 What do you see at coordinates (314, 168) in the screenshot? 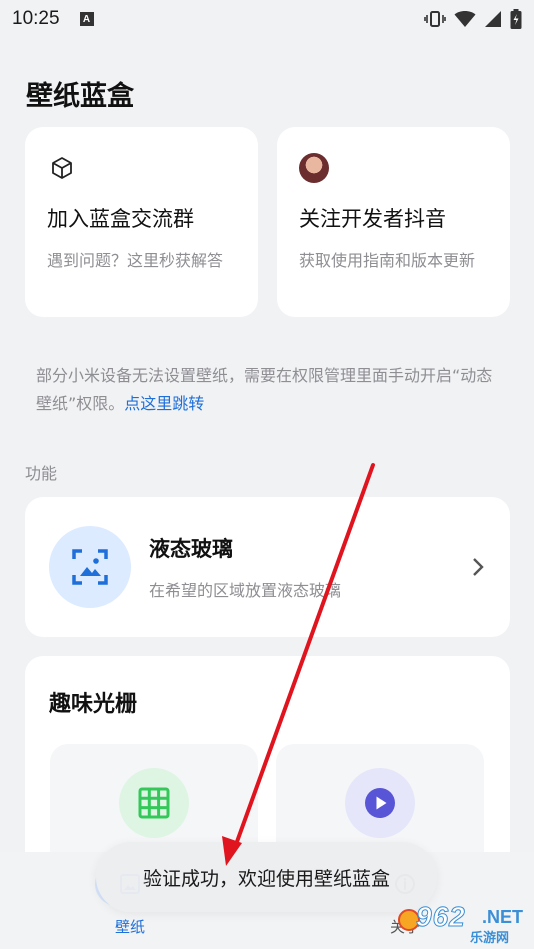
I see `avatar-icon` at bounding box center [314, 168].